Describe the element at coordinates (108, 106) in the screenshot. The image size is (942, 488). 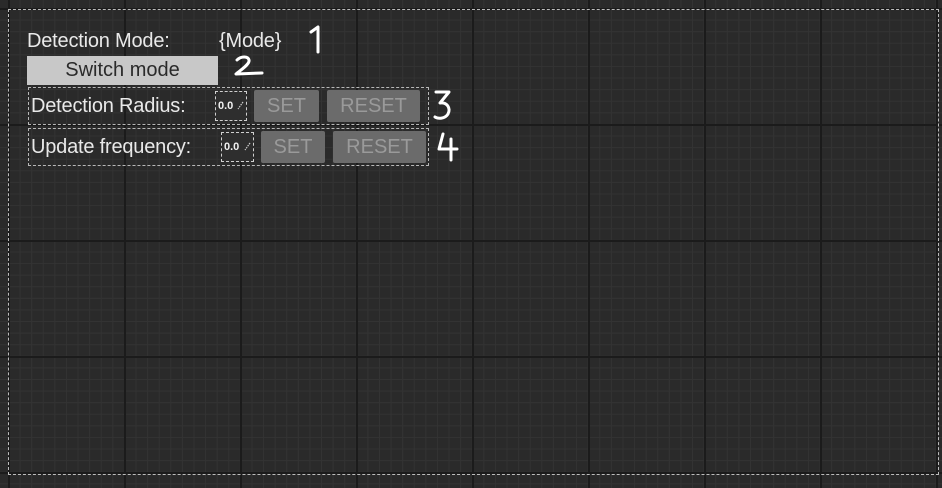
I see `detection-radius-label: Detection Radius:` at that location.